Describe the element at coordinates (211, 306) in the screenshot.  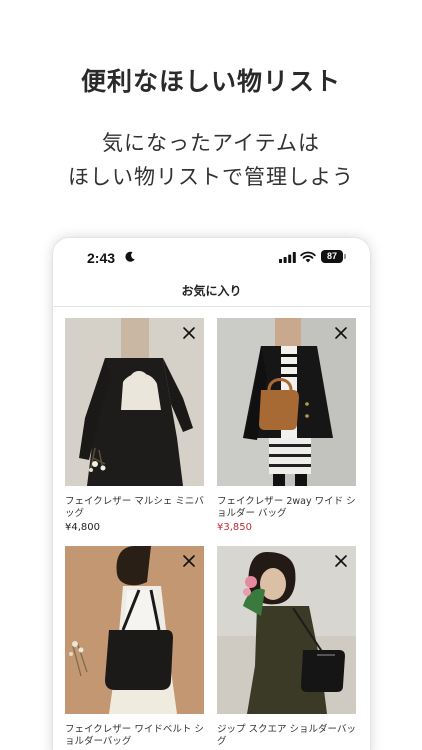
I see `nav-divider` at that location.